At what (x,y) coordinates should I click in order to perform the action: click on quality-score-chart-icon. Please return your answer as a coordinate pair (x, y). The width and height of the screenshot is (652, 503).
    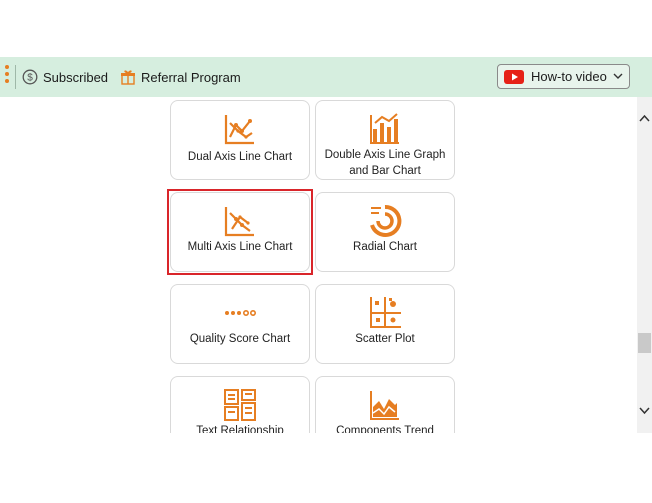
    Looking at the image, I should click on (240, 313).